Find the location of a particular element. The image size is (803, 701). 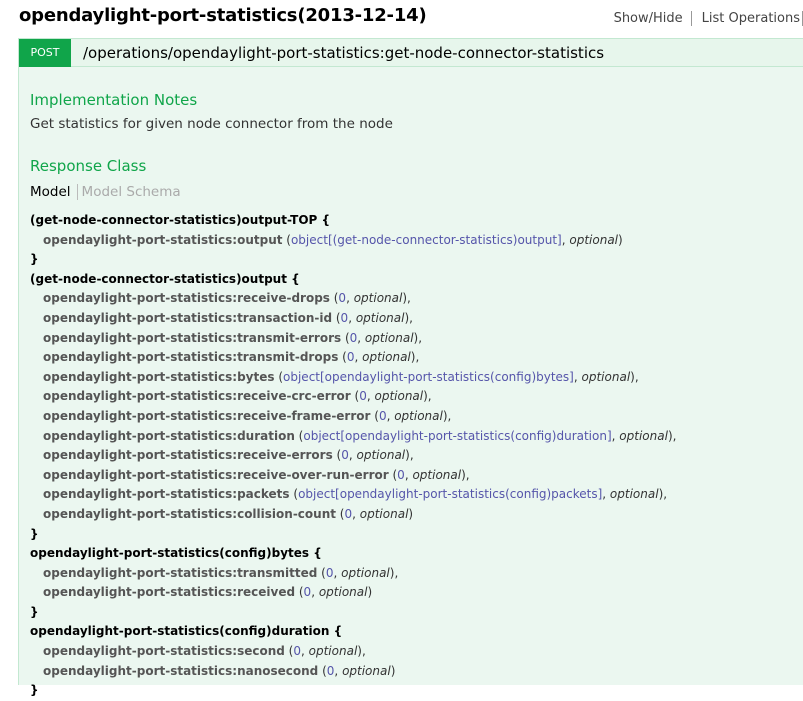

model-open: (get-node-connector-statistics)output { is located at coordinates (165, 278).